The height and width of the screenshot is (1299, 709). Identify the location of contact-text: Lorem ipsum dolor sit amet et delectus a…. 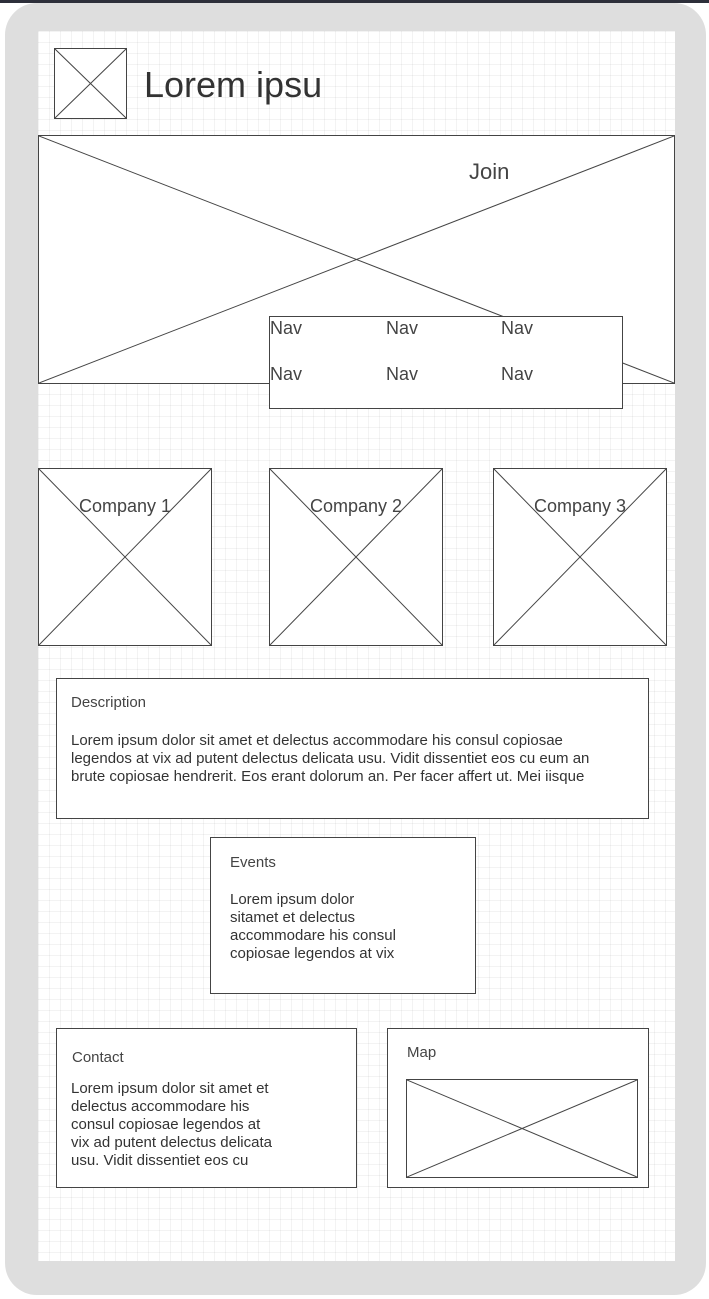
(211, 1125).